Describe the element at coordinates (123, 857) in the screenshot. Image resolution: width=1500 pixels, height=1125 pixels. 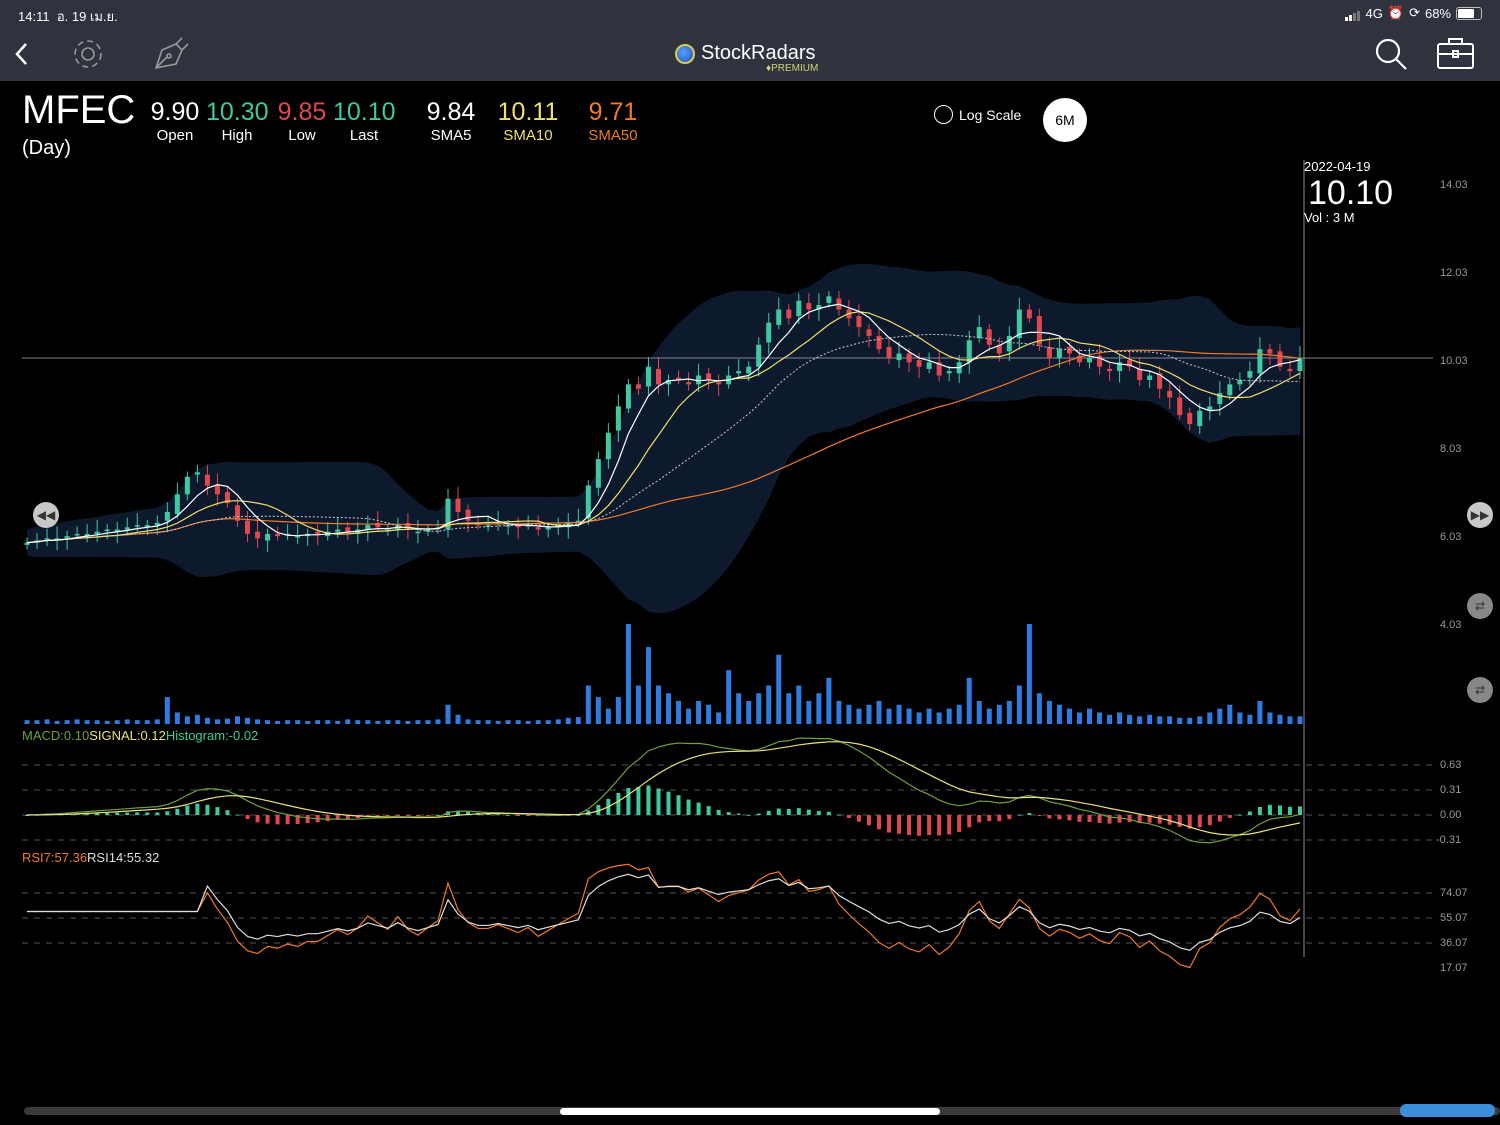
I see `rsi14-value: RSI14:55.32` at that location.